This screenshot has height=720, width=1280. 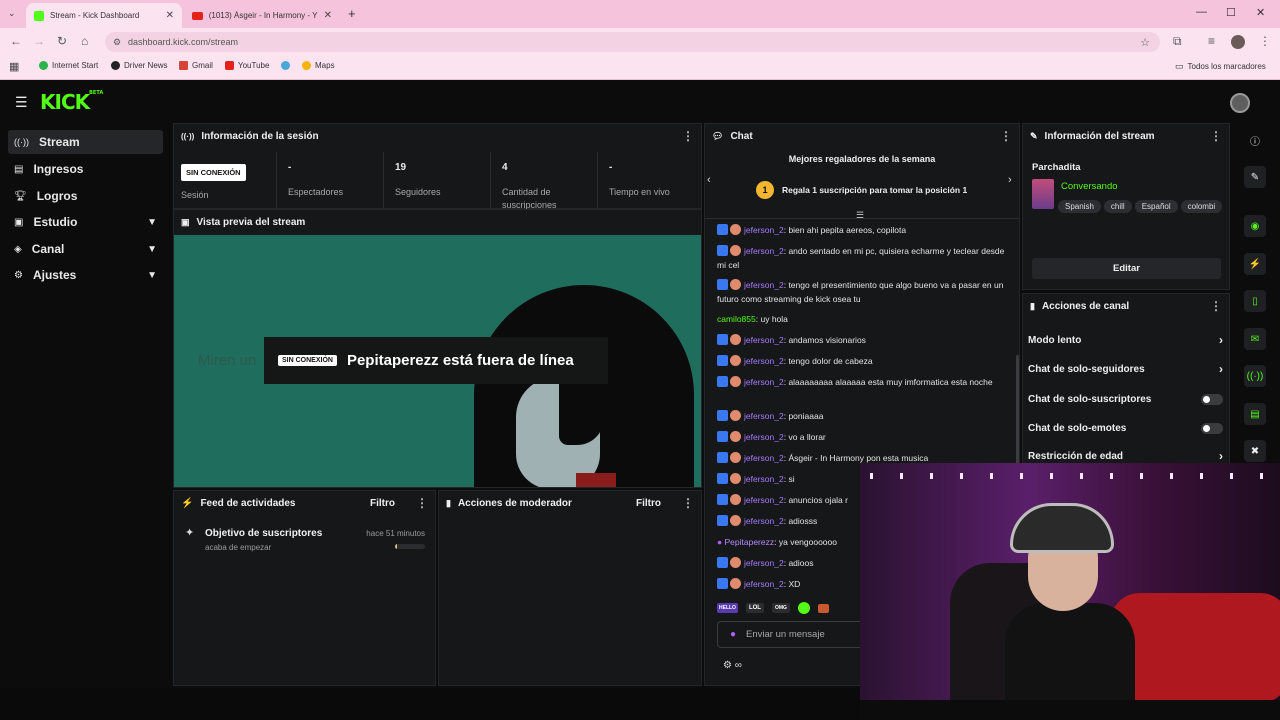 I want to click on forward-icon: →, so click(x=39, y=41).